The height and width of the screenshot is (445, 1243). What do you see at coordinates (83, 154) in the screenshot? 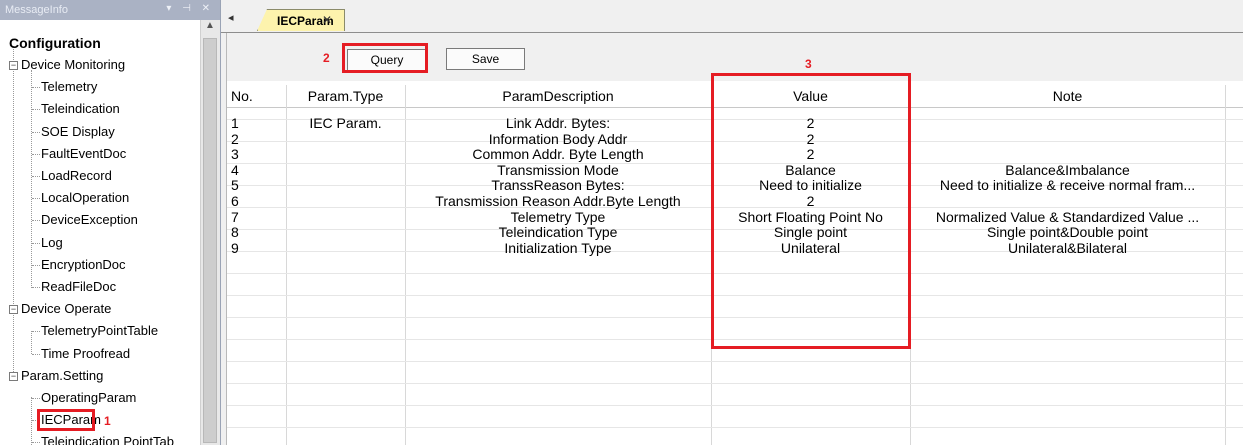
I see `tree-item-faulteventdoc: FaultEventDoc` at bounding box center [83, 154].